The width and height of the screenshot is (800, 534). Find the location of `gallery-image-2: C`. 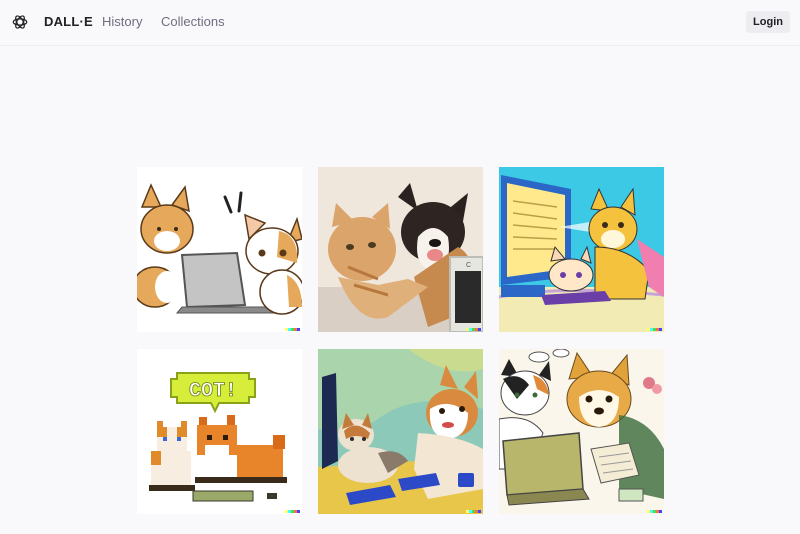

gallery-image-2: C is located at coordinates (400, 249).